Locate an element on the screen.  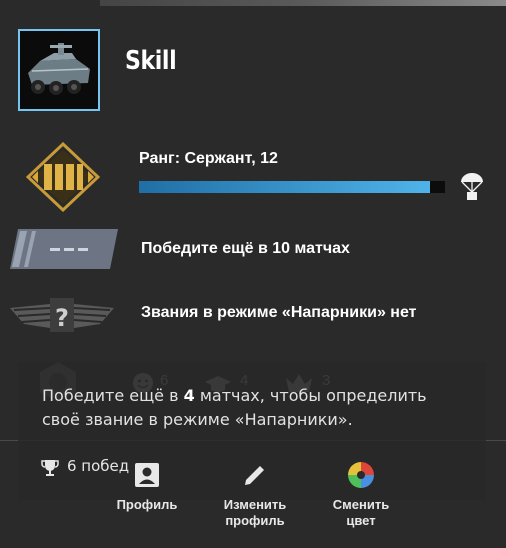
sergeant-chevrons-icon is located at coordinates (63, 177).